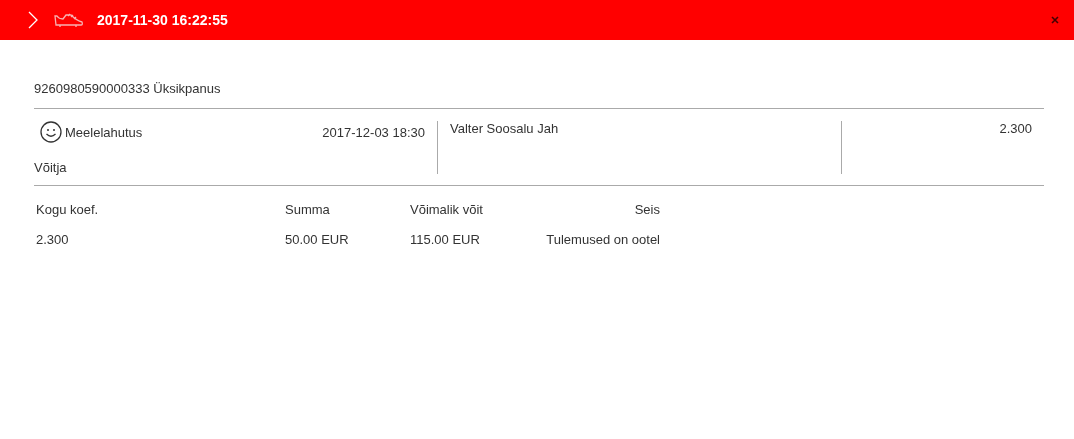 Image resolution: width=1074 pixels, height=439 pixels. I want to click on column-header: Summa, so click(308, 209).